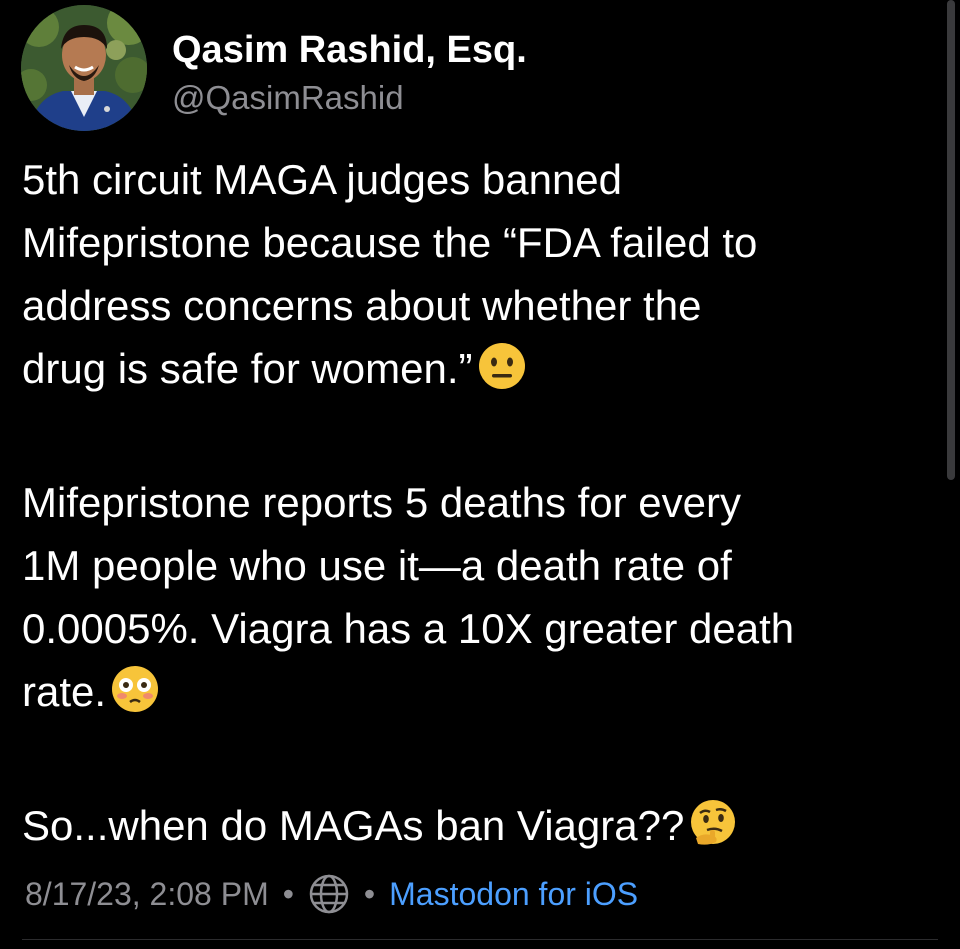  Describe the element at coordinates (487, 695) in the screenshot. I see `post-line: rate.` at that location.